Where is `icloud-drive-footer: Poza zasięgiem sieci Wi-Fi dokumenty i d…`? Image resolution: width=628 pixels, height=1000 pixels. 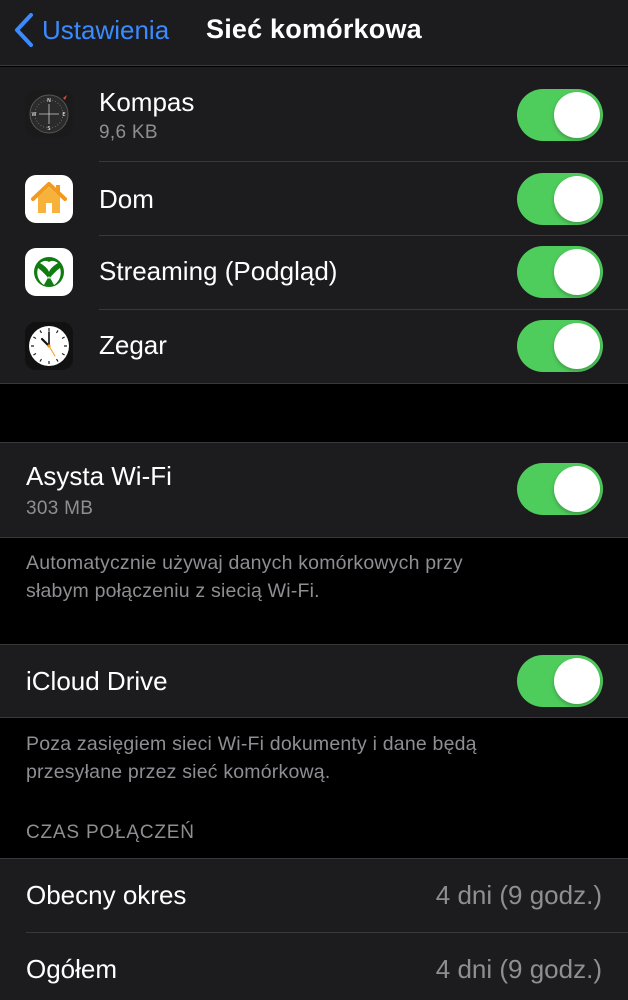
icloud-drive-footer: Poza zasięgiem sieci Wi-Fi dokumenty i d… is located at coordinates (306, 758).